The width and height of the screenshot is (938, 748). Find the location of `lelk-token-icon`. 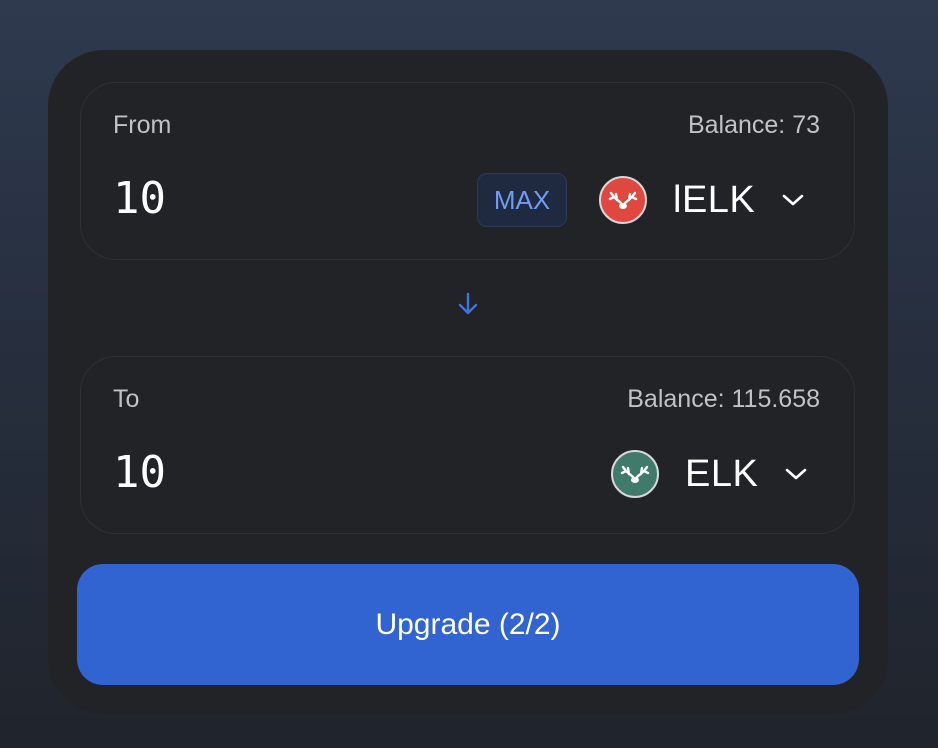

lelk-token-icon is located at coordinates (623, 200).